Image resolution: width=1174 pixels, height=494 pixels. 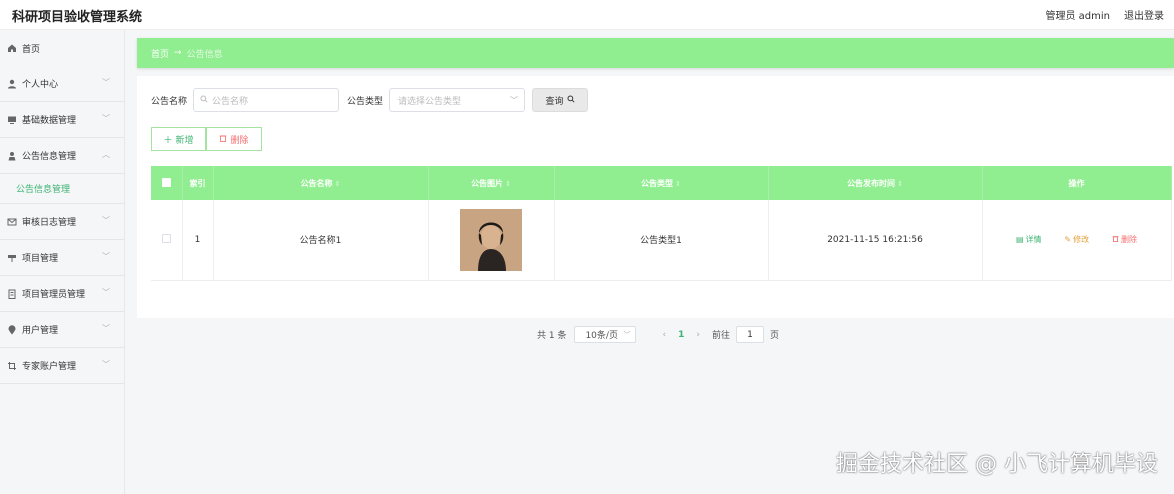 What do you see at coordinates (749, 334) in the screenshot?
I see `goto-page-input: 1` at bounding box center [749, 334].